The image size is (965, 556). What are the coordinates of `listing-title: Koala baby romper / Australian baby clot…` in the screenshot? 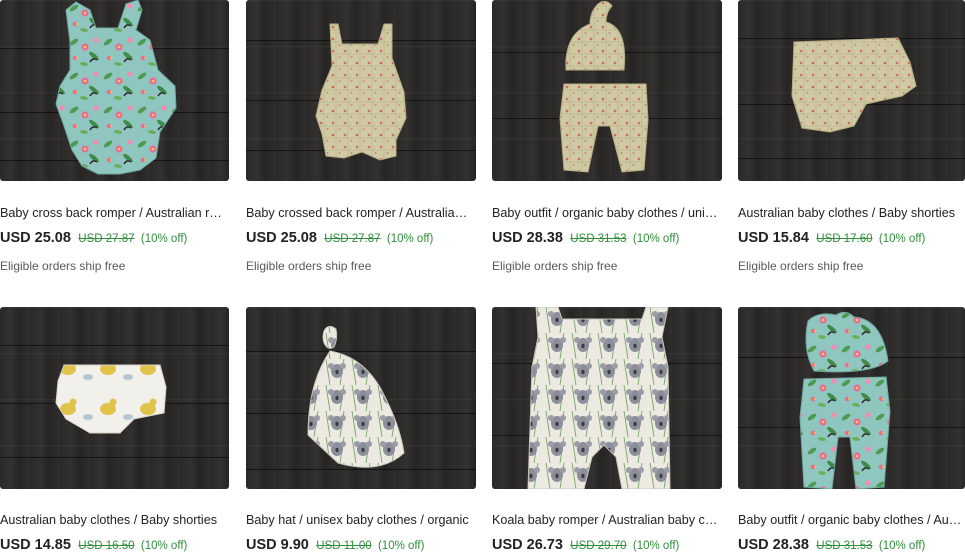 It's located at (606, 520).